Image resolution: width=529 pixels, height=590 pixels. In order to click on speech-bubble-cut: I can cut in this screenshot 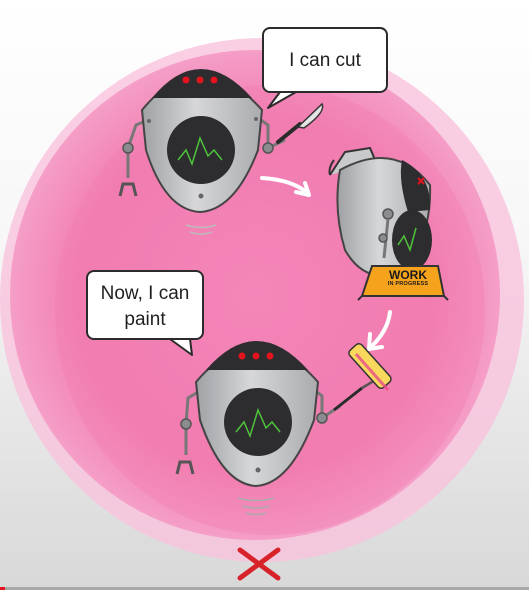, I will do `click(325, 60)`.